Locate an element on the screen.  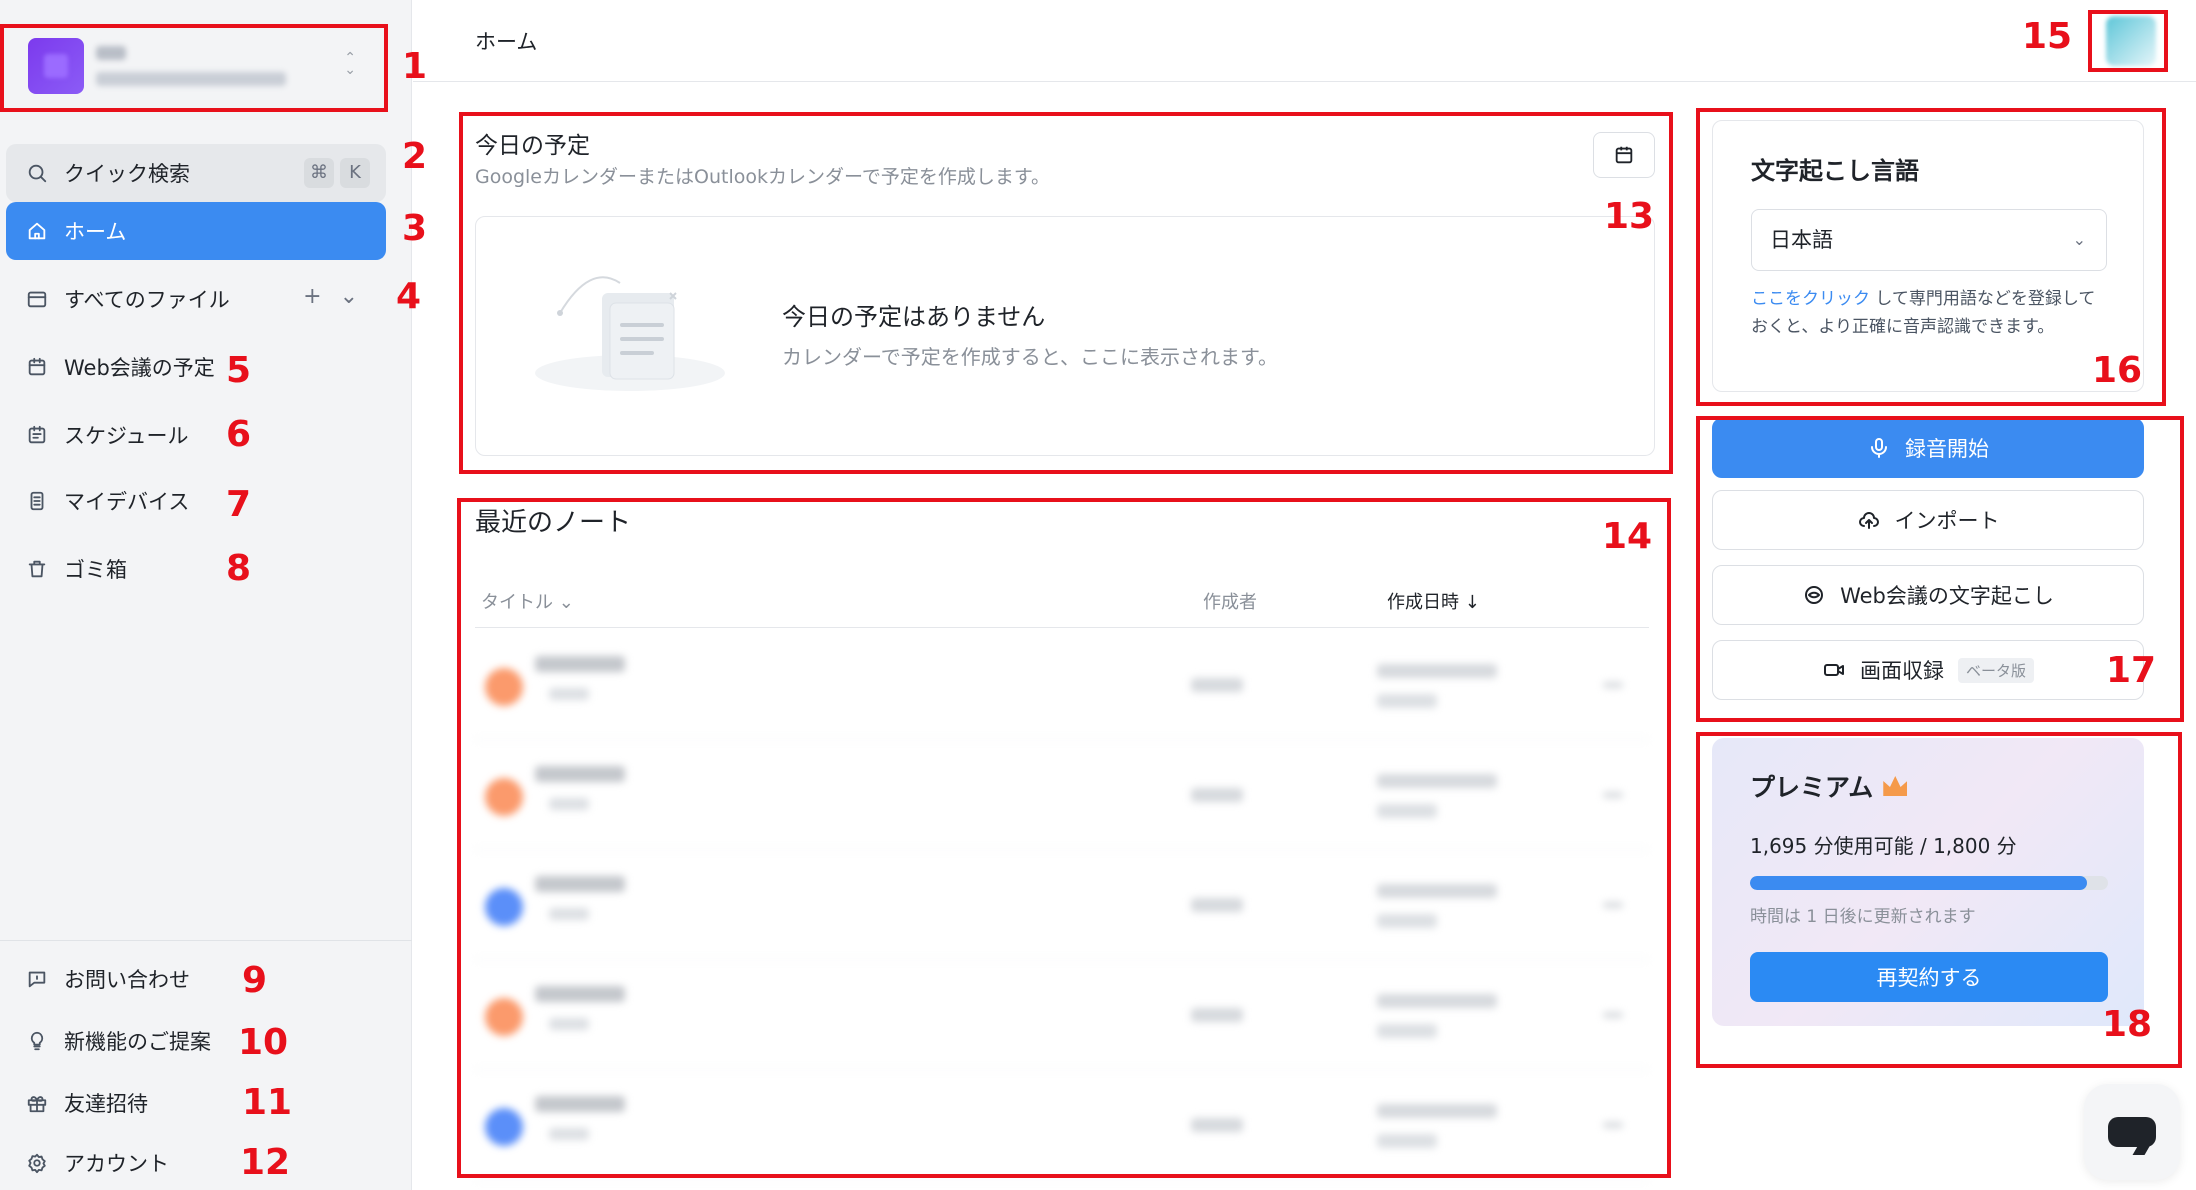
calendar-icon is located at coordinates (1624, 155).